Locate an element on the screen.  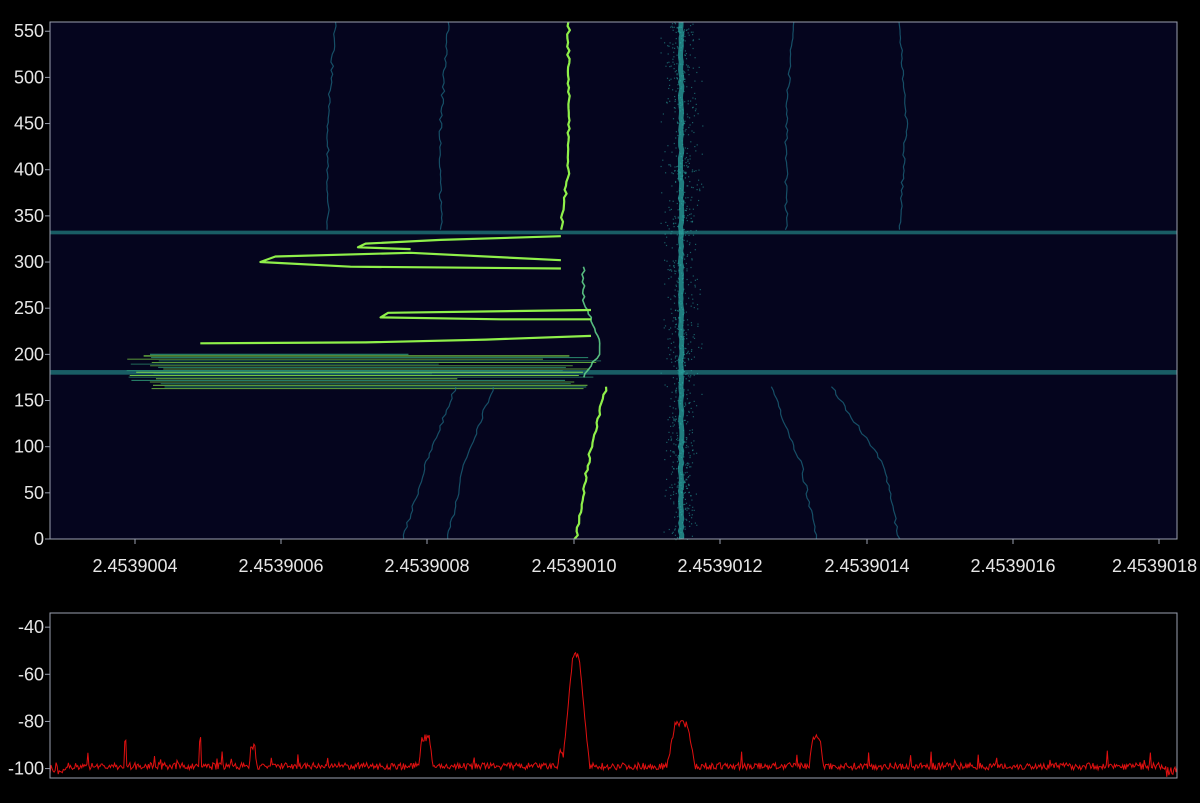
waterfall-y-tick-label: 150 is located at coordinates (29, 401).